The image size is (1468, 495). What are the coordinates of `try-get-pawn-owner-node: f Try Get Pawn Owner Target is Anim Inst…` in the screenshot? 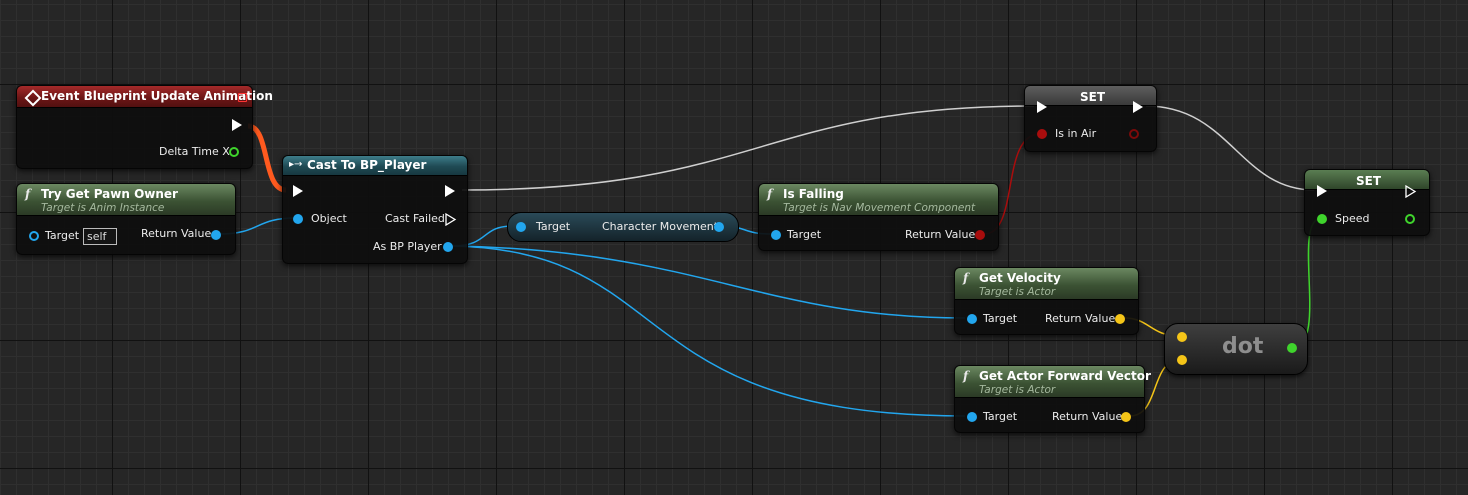 It's located at (126, 219).